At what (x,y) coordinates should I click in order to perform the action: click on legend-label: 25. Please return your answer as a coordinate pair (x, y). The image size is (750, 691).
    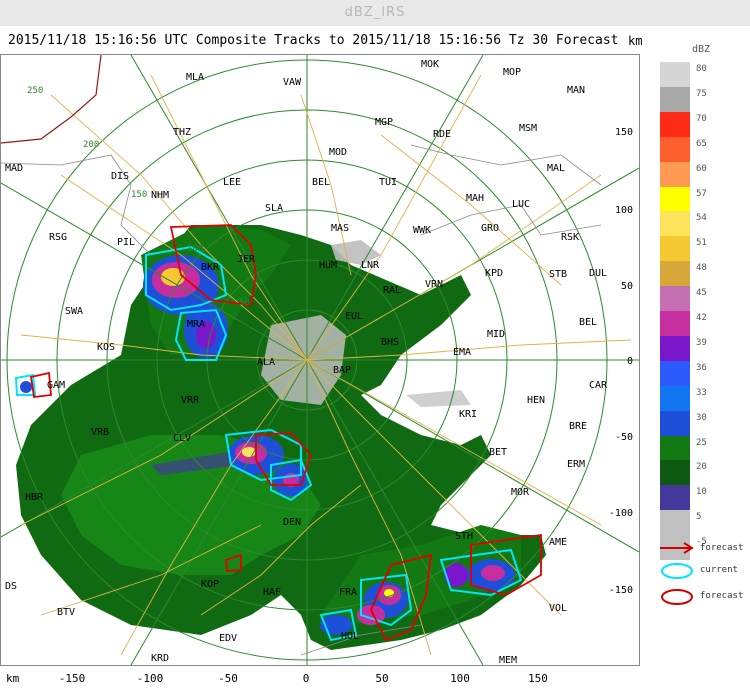
    Looking at the image, I should click on (701, 442).